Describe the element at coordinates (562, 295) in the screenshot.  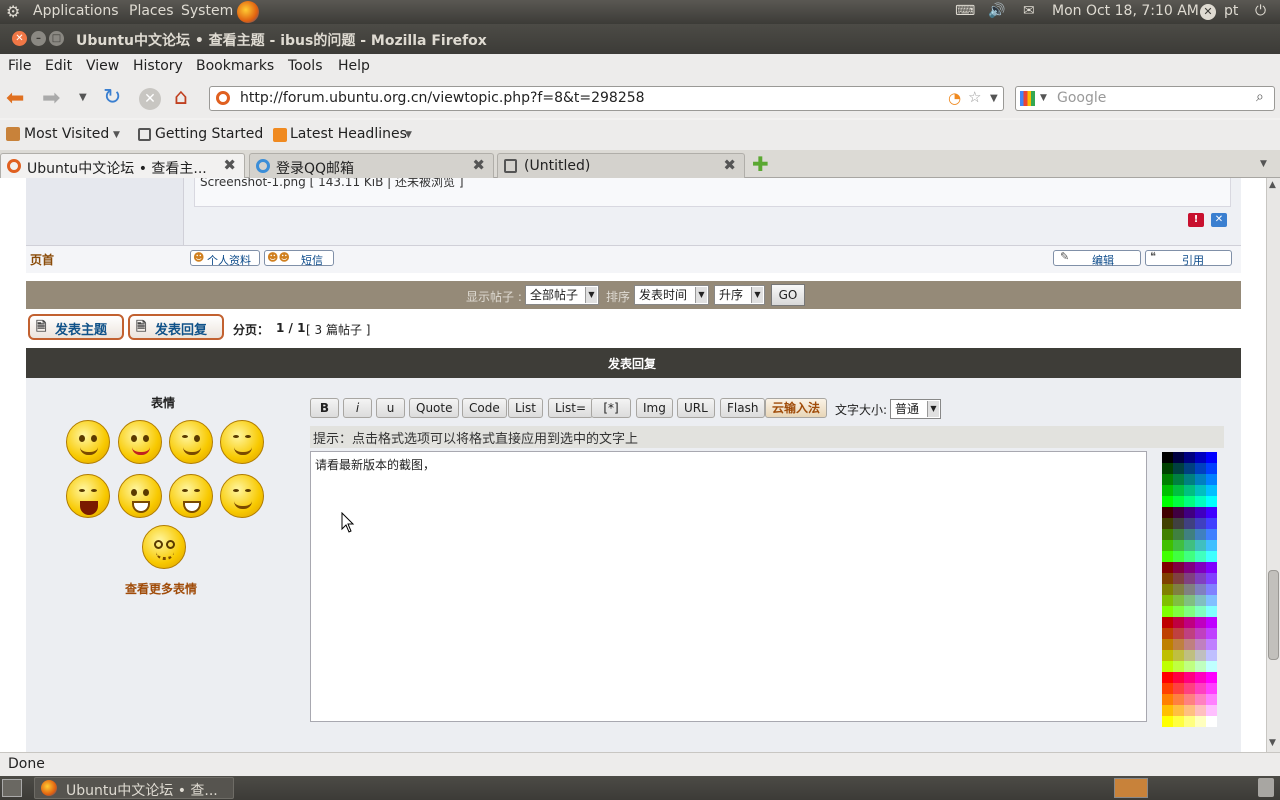
I see `show-posts-select: 全部帖子 ▼` at that location.